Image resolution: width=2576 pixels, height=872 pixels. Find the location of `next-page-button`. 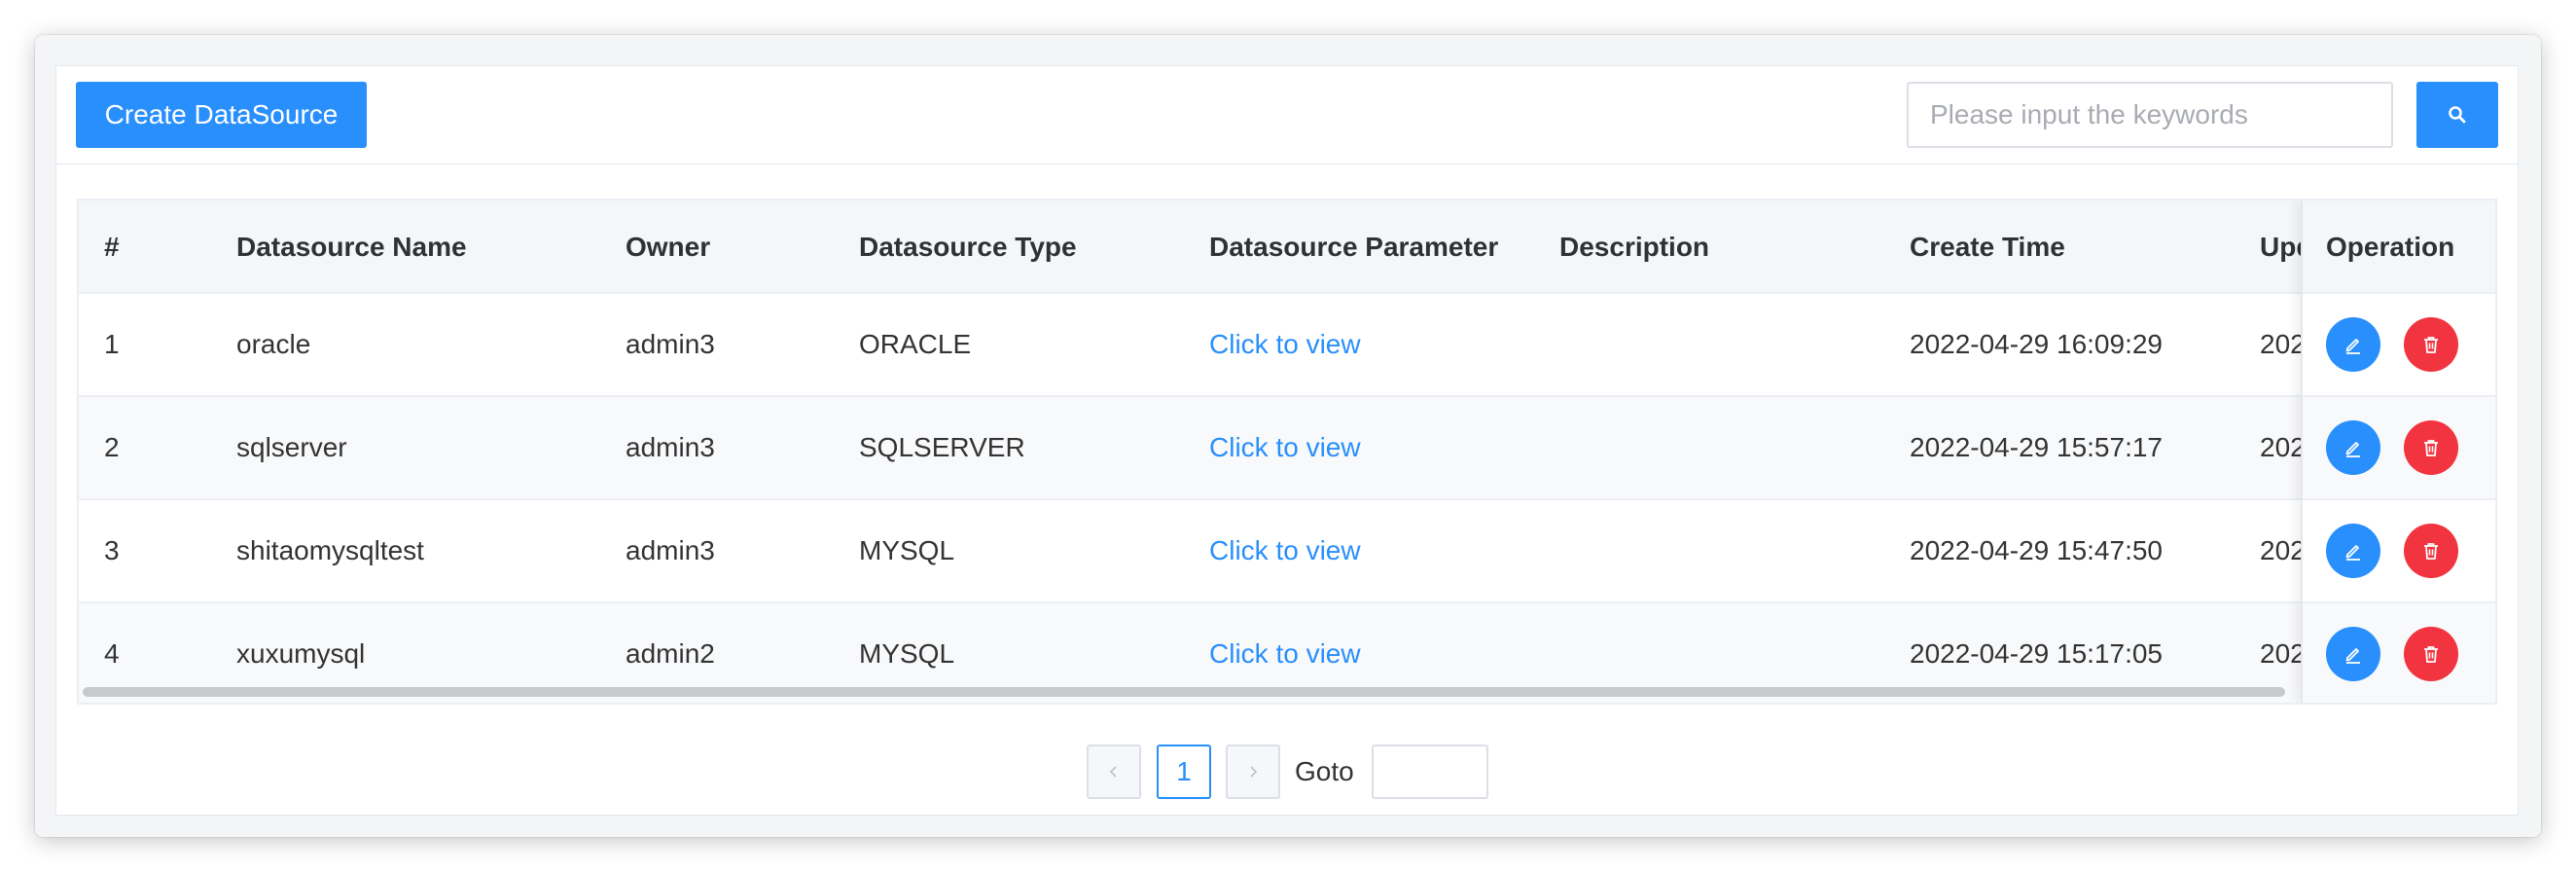

next-page-button is located at coordinates (1253, 772).